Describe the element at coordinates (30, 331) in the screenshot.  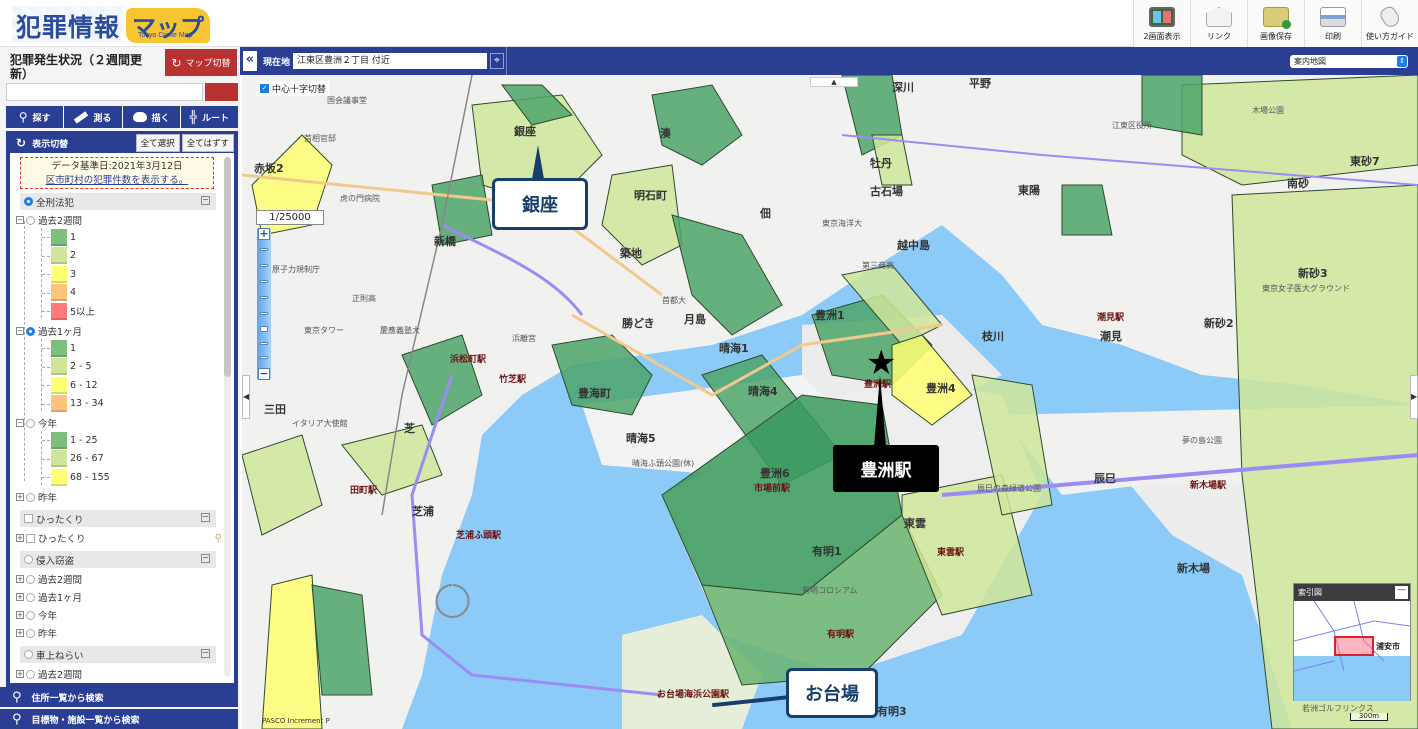
I see `period-radio-selected` at that location.